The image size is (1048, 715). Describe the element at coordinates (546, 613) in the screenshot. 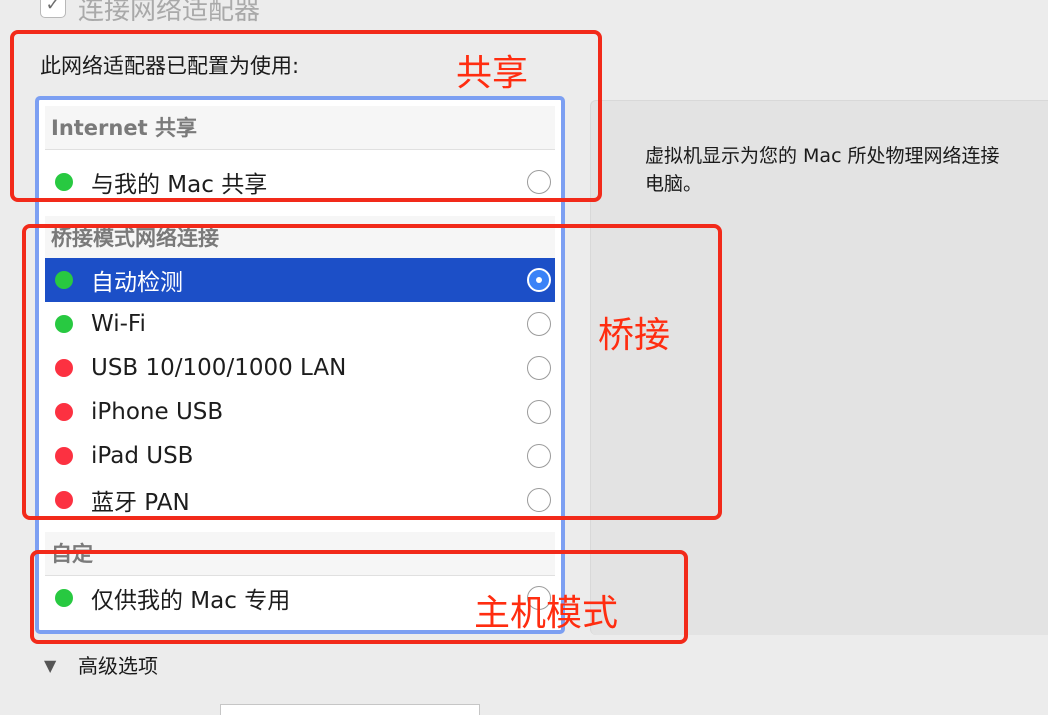

I see `annotation-label-host-only: 主机模式` at that location.